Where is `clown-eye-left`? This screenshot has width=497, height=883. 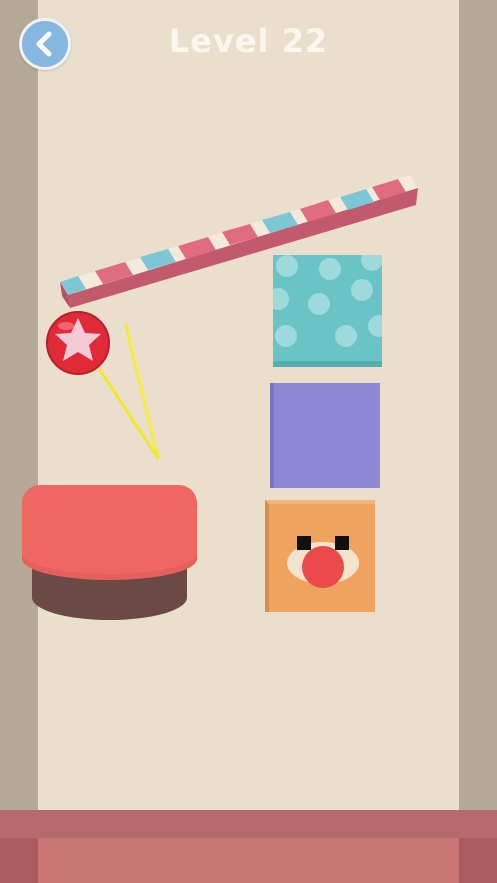
clown-eye-left is located at coordinates (304, 543).